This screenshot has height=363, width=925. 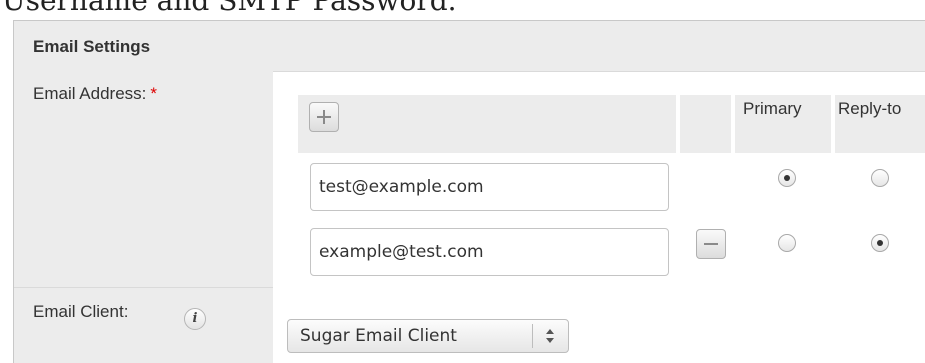 What do you see at coordinates (870, 108) in the screenshot?
I see `reply-to-column-header: Reply-to` at bounding box center [870, 108].